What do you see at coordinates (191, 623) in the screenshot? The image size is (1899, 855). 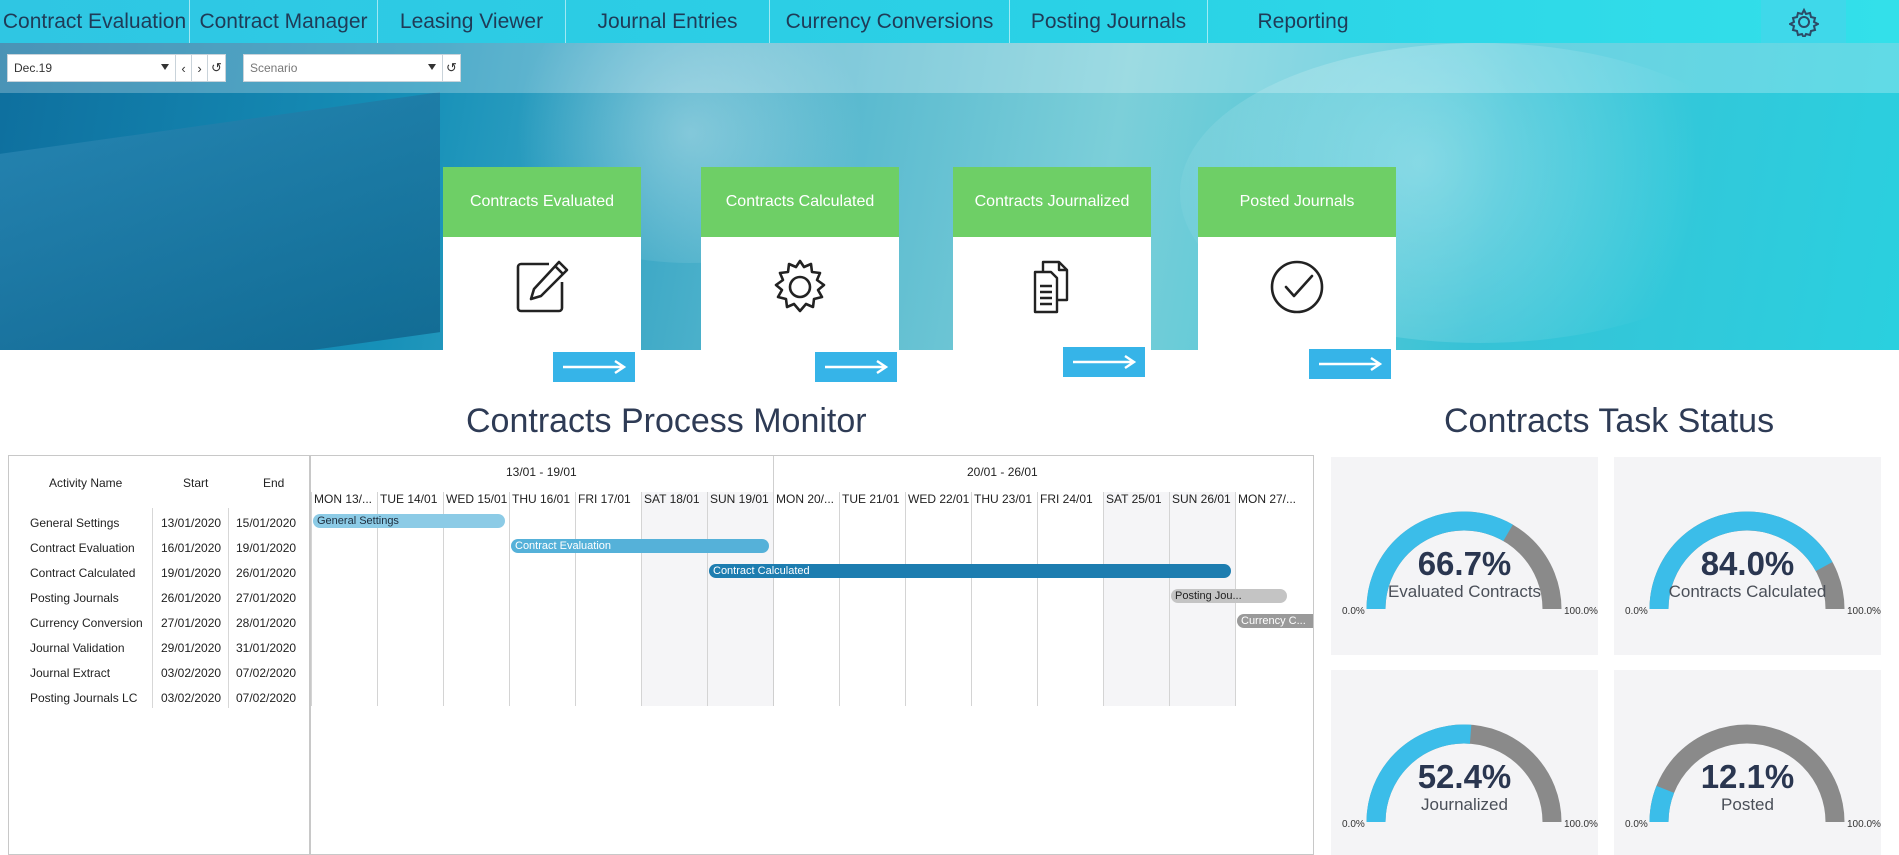 I see `activity-start-cell: 27/01/2020` at bounding box center [191, 623].